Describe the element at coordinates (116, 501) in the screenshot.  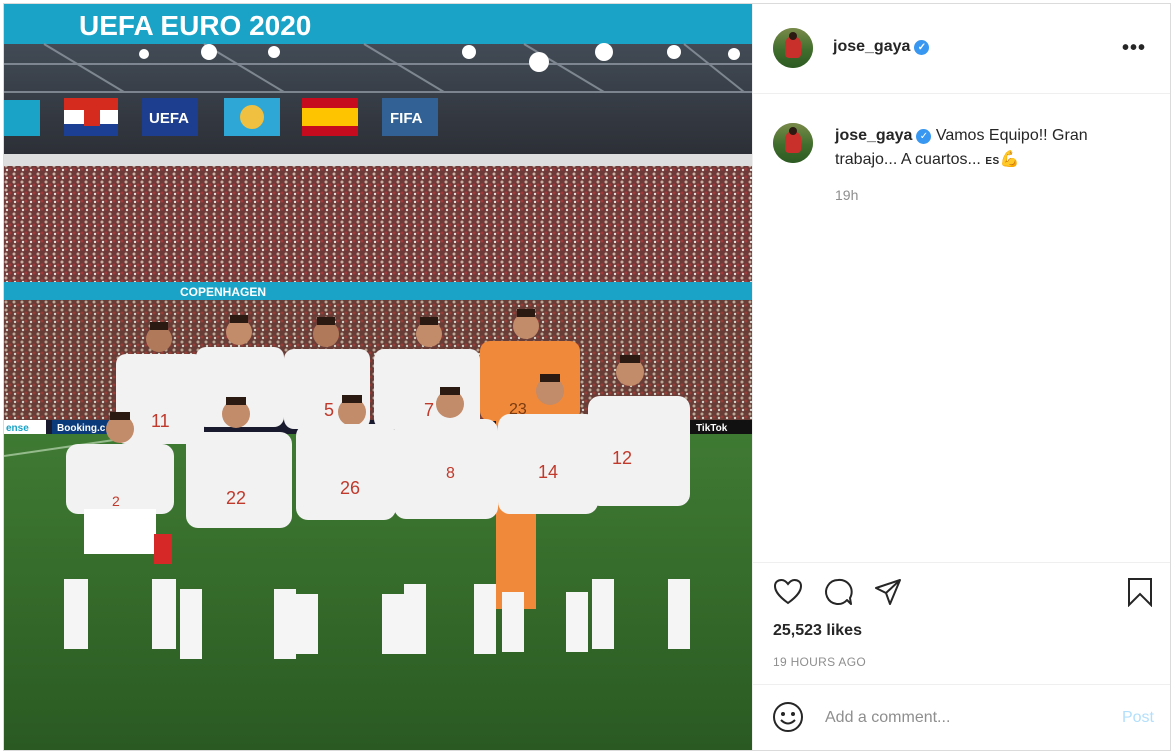
I see `svg-text: 2` at that location.